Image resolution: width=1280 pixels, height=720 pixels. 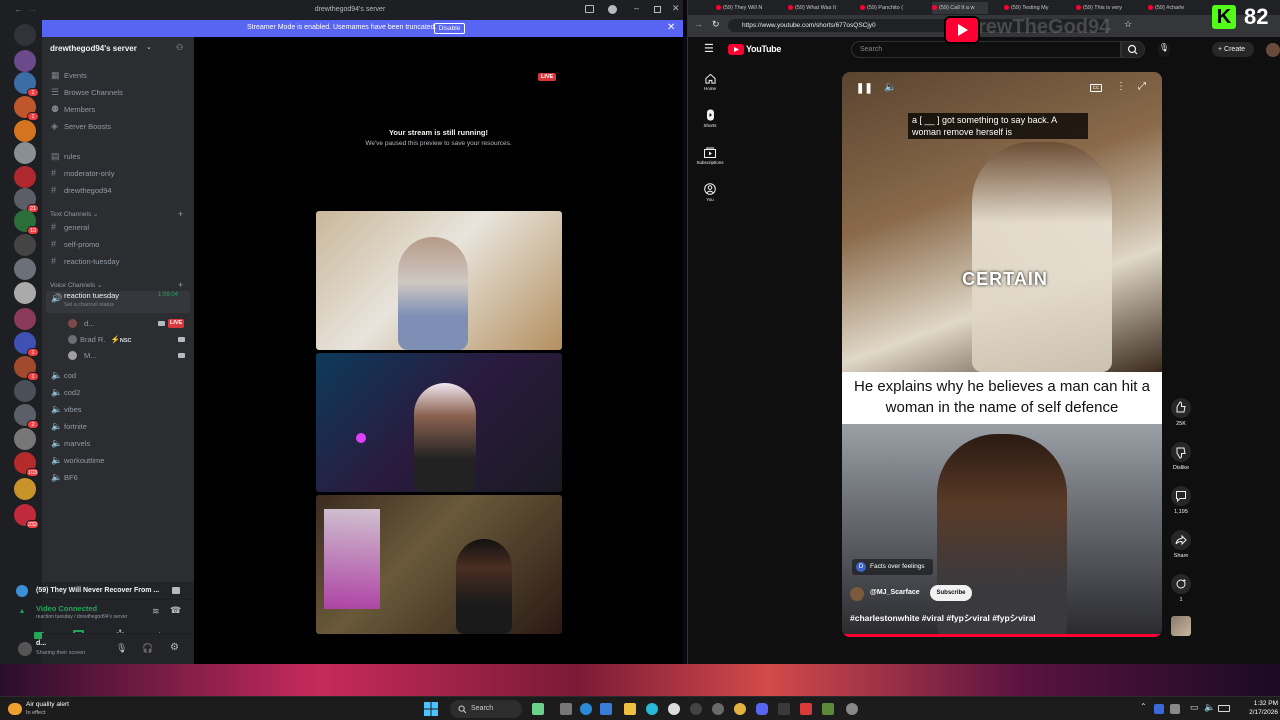 What do you see at coordinates (1181, 412) in the screenshot?
I see `like-button: 25K` at bounding box center [1181, 412].